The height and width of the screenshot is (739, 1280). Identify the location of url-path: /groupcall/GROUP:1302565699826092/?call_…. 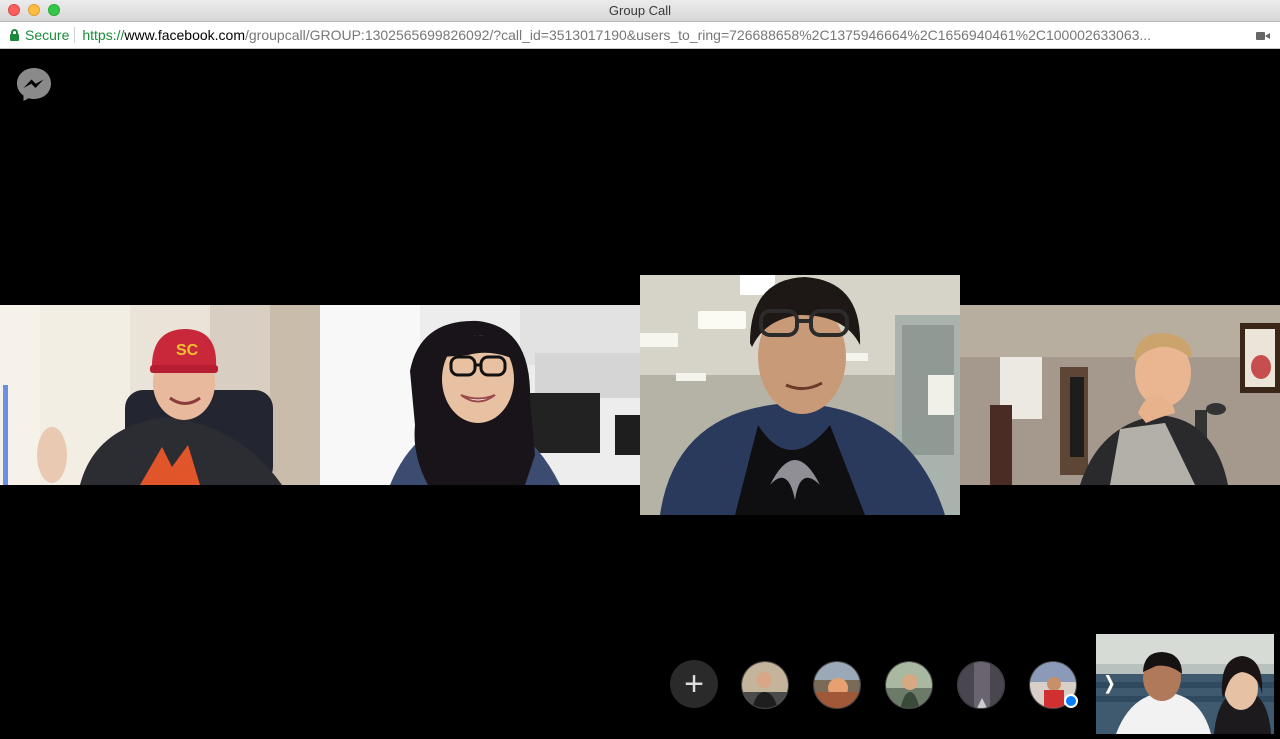
(698, 35).